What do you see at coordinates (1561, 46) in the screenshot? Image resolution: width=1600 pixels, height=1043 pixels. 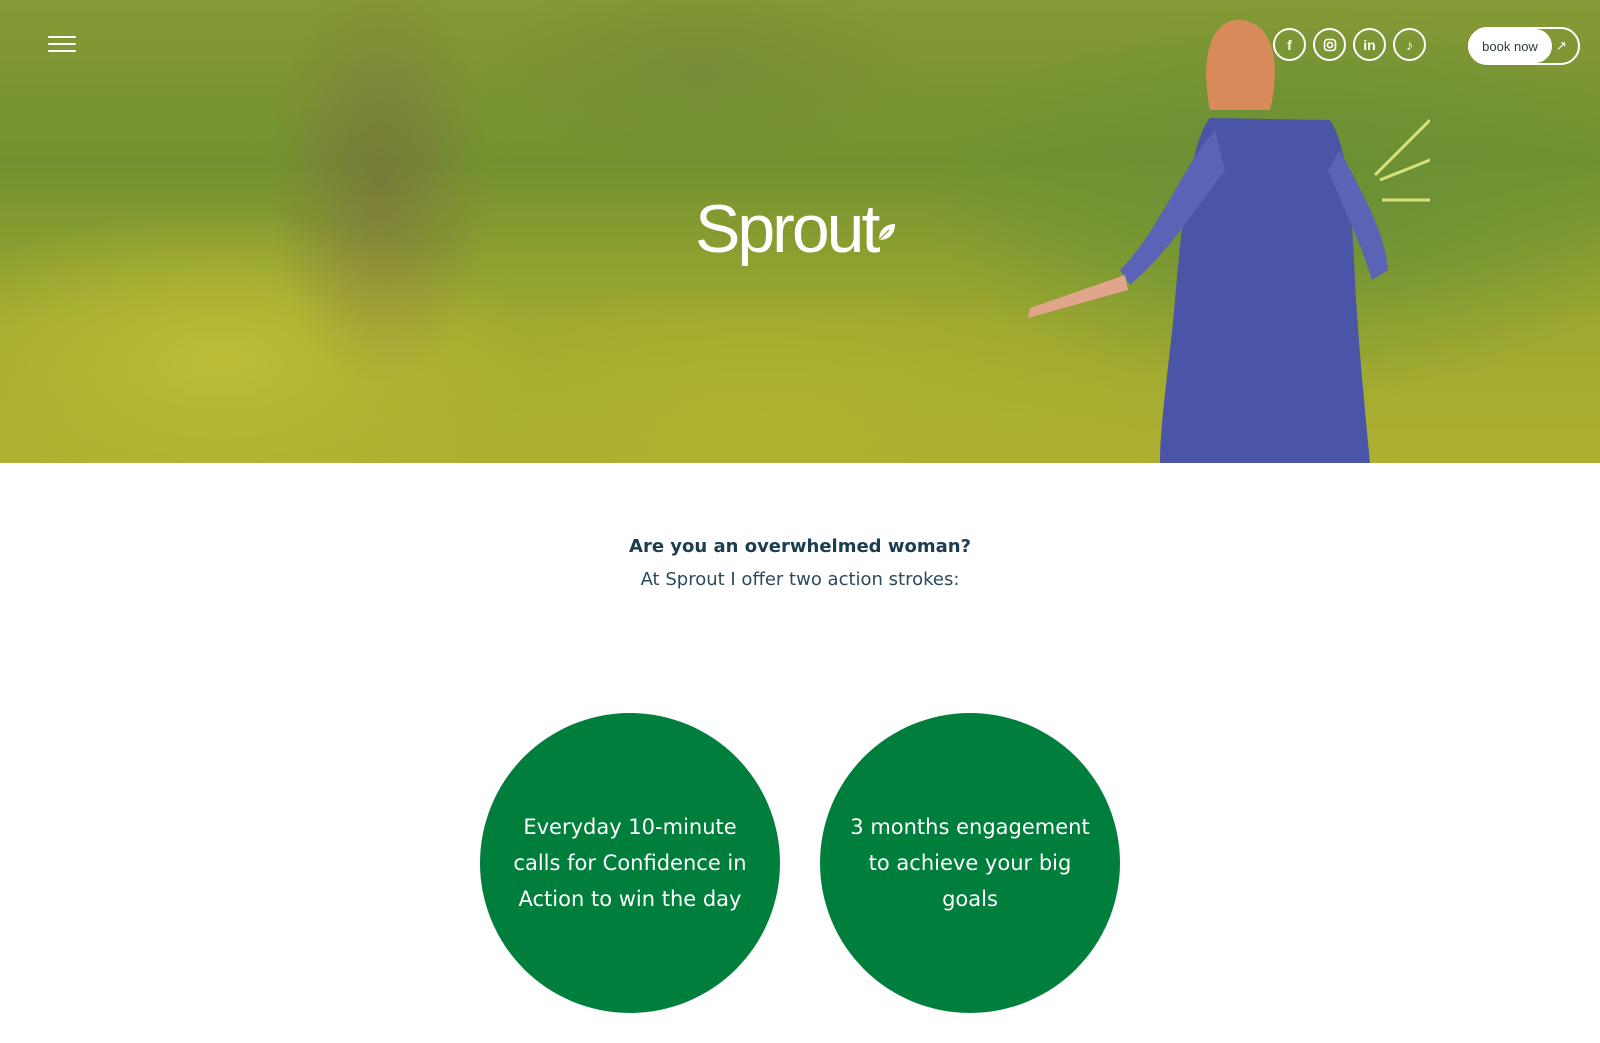 I see `arrow-up-right-icon: ↗` at bounding box center [1561, 46].